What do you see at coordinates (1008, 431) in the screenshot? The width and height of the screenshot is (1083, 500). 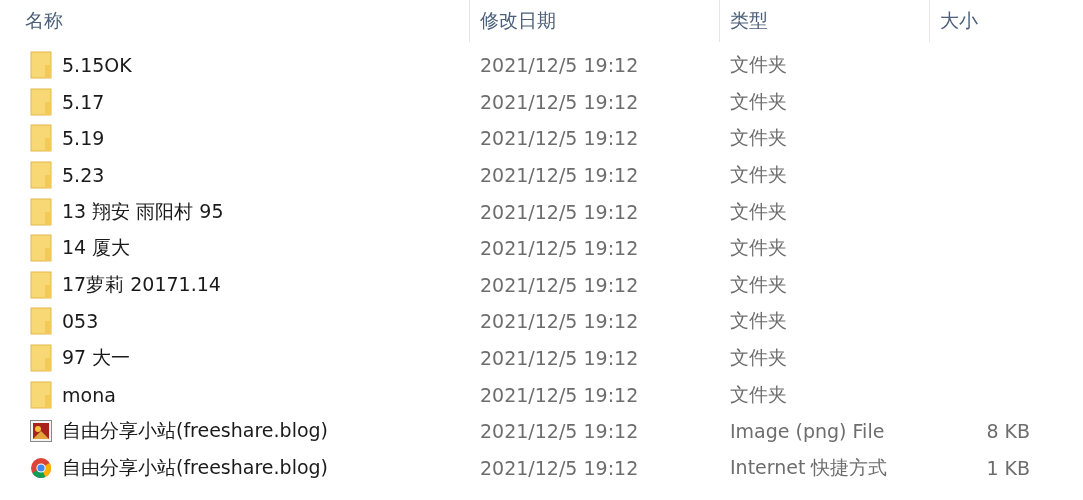 I see `file-size: 8 KB` at bounding box center [1008, 431].